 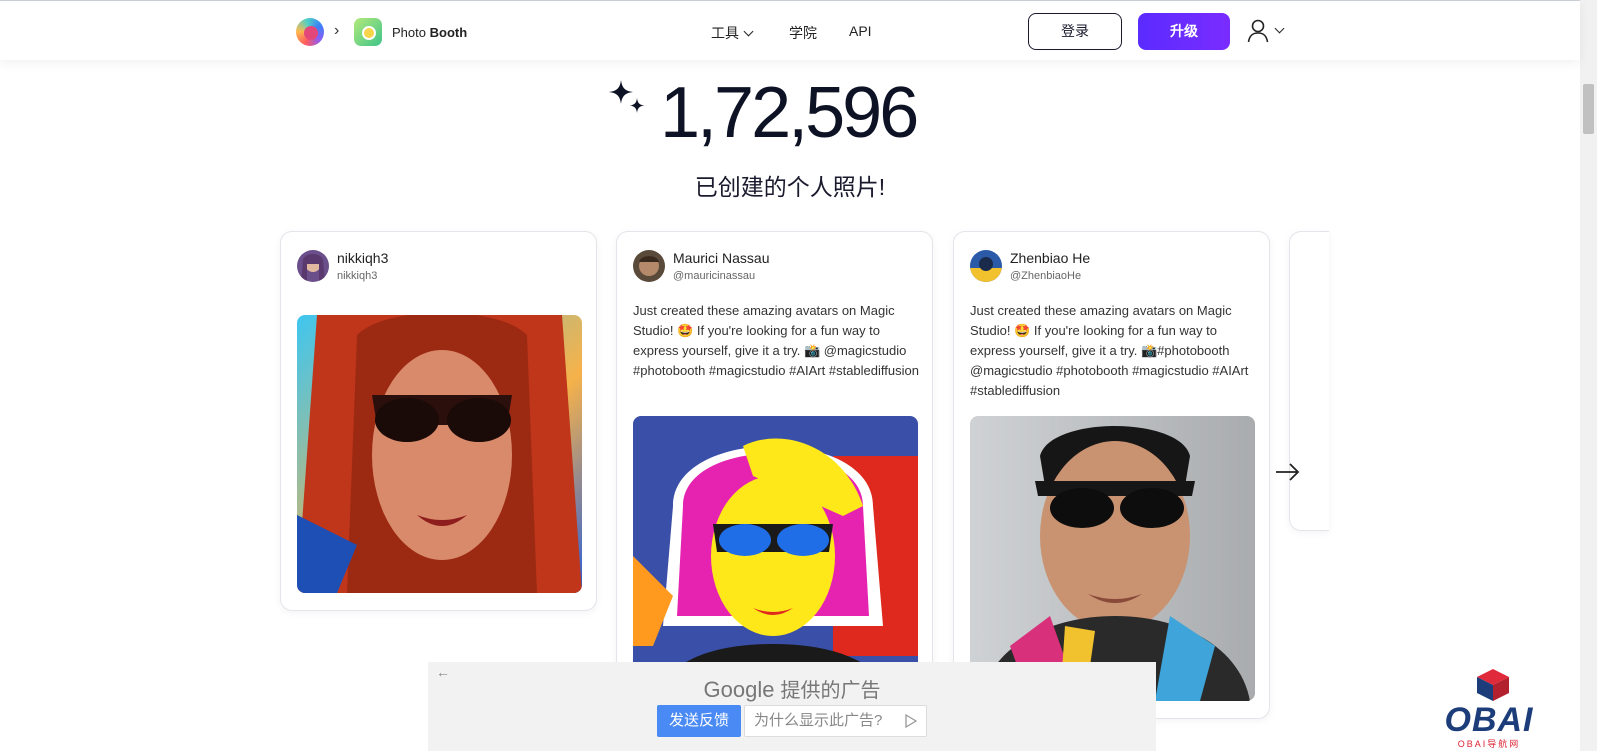 I want to click on user-handle: @ZhenbiaoHe, so click(x=1045, y=276).